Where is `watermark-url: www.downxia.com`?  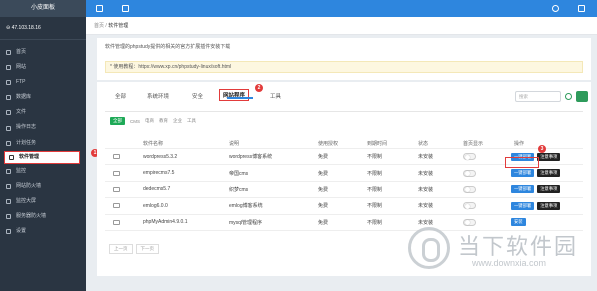
watermark-url: www.downxia.com is located at coordinates (509, 263).